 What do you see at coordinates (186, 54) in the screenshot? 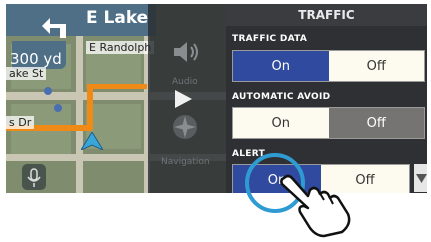
I see `speaker-icon` at bounding box center [186, 54].